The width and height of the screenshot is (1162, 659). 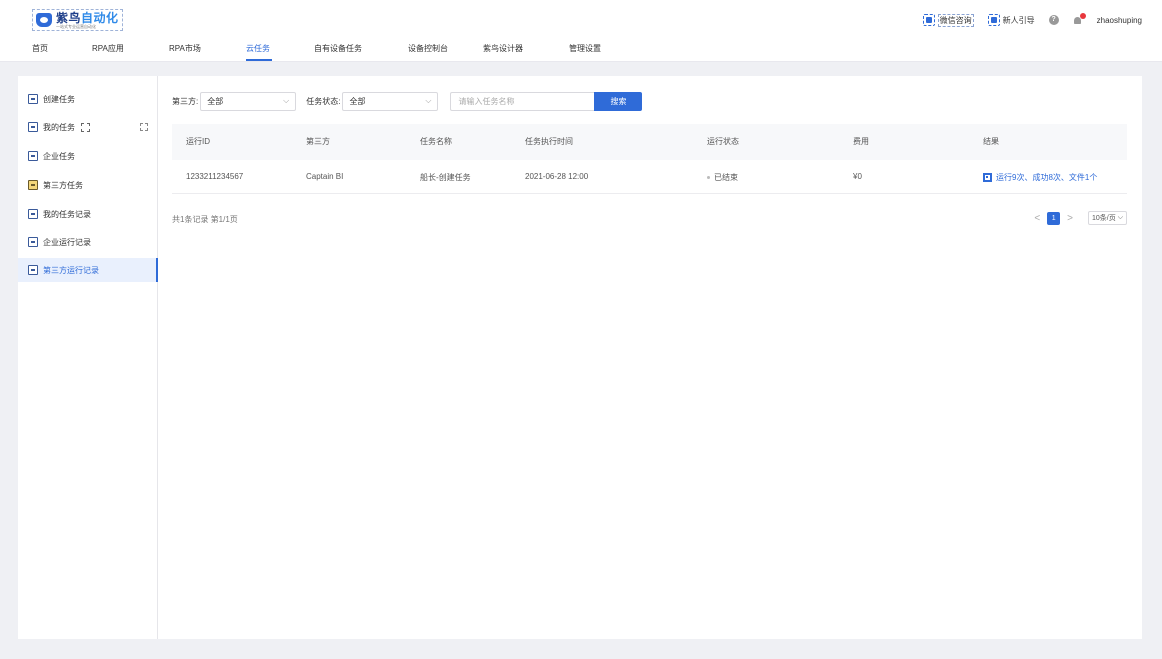 What do you see at coordinates (198, 141) in the screenshot?
I see `column-header: 运行ID` at bounding box center [198, 141].